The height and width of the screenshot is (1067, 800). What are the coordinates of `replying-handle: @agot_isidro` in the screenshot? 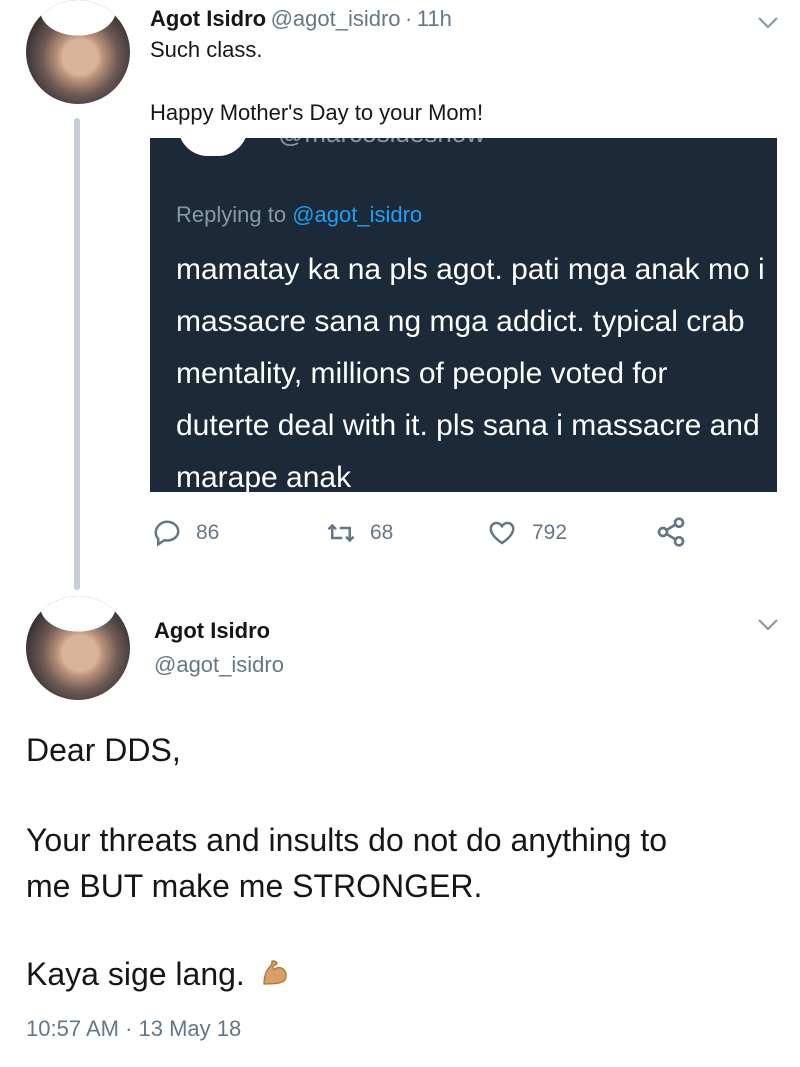 It's located at (357, 214).